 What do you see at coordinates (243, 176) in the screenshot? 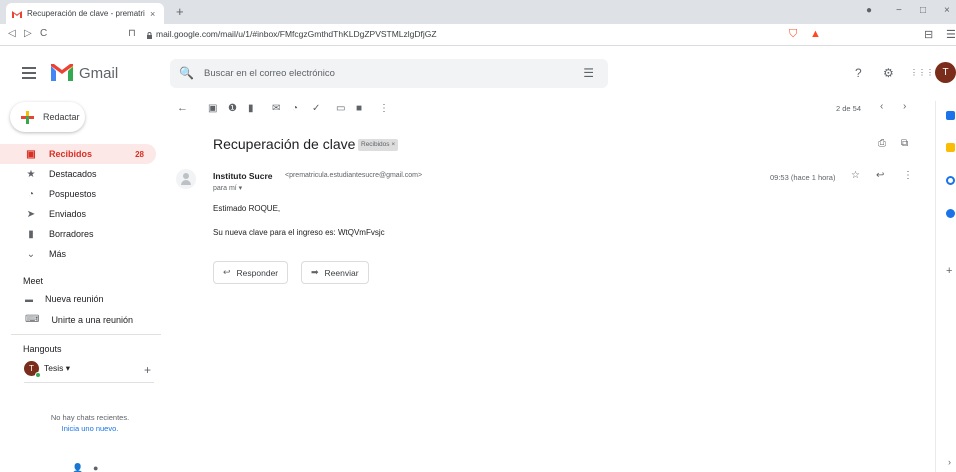
I see `sender-name: Instituto Sucre` at bounding box center [243, 176].